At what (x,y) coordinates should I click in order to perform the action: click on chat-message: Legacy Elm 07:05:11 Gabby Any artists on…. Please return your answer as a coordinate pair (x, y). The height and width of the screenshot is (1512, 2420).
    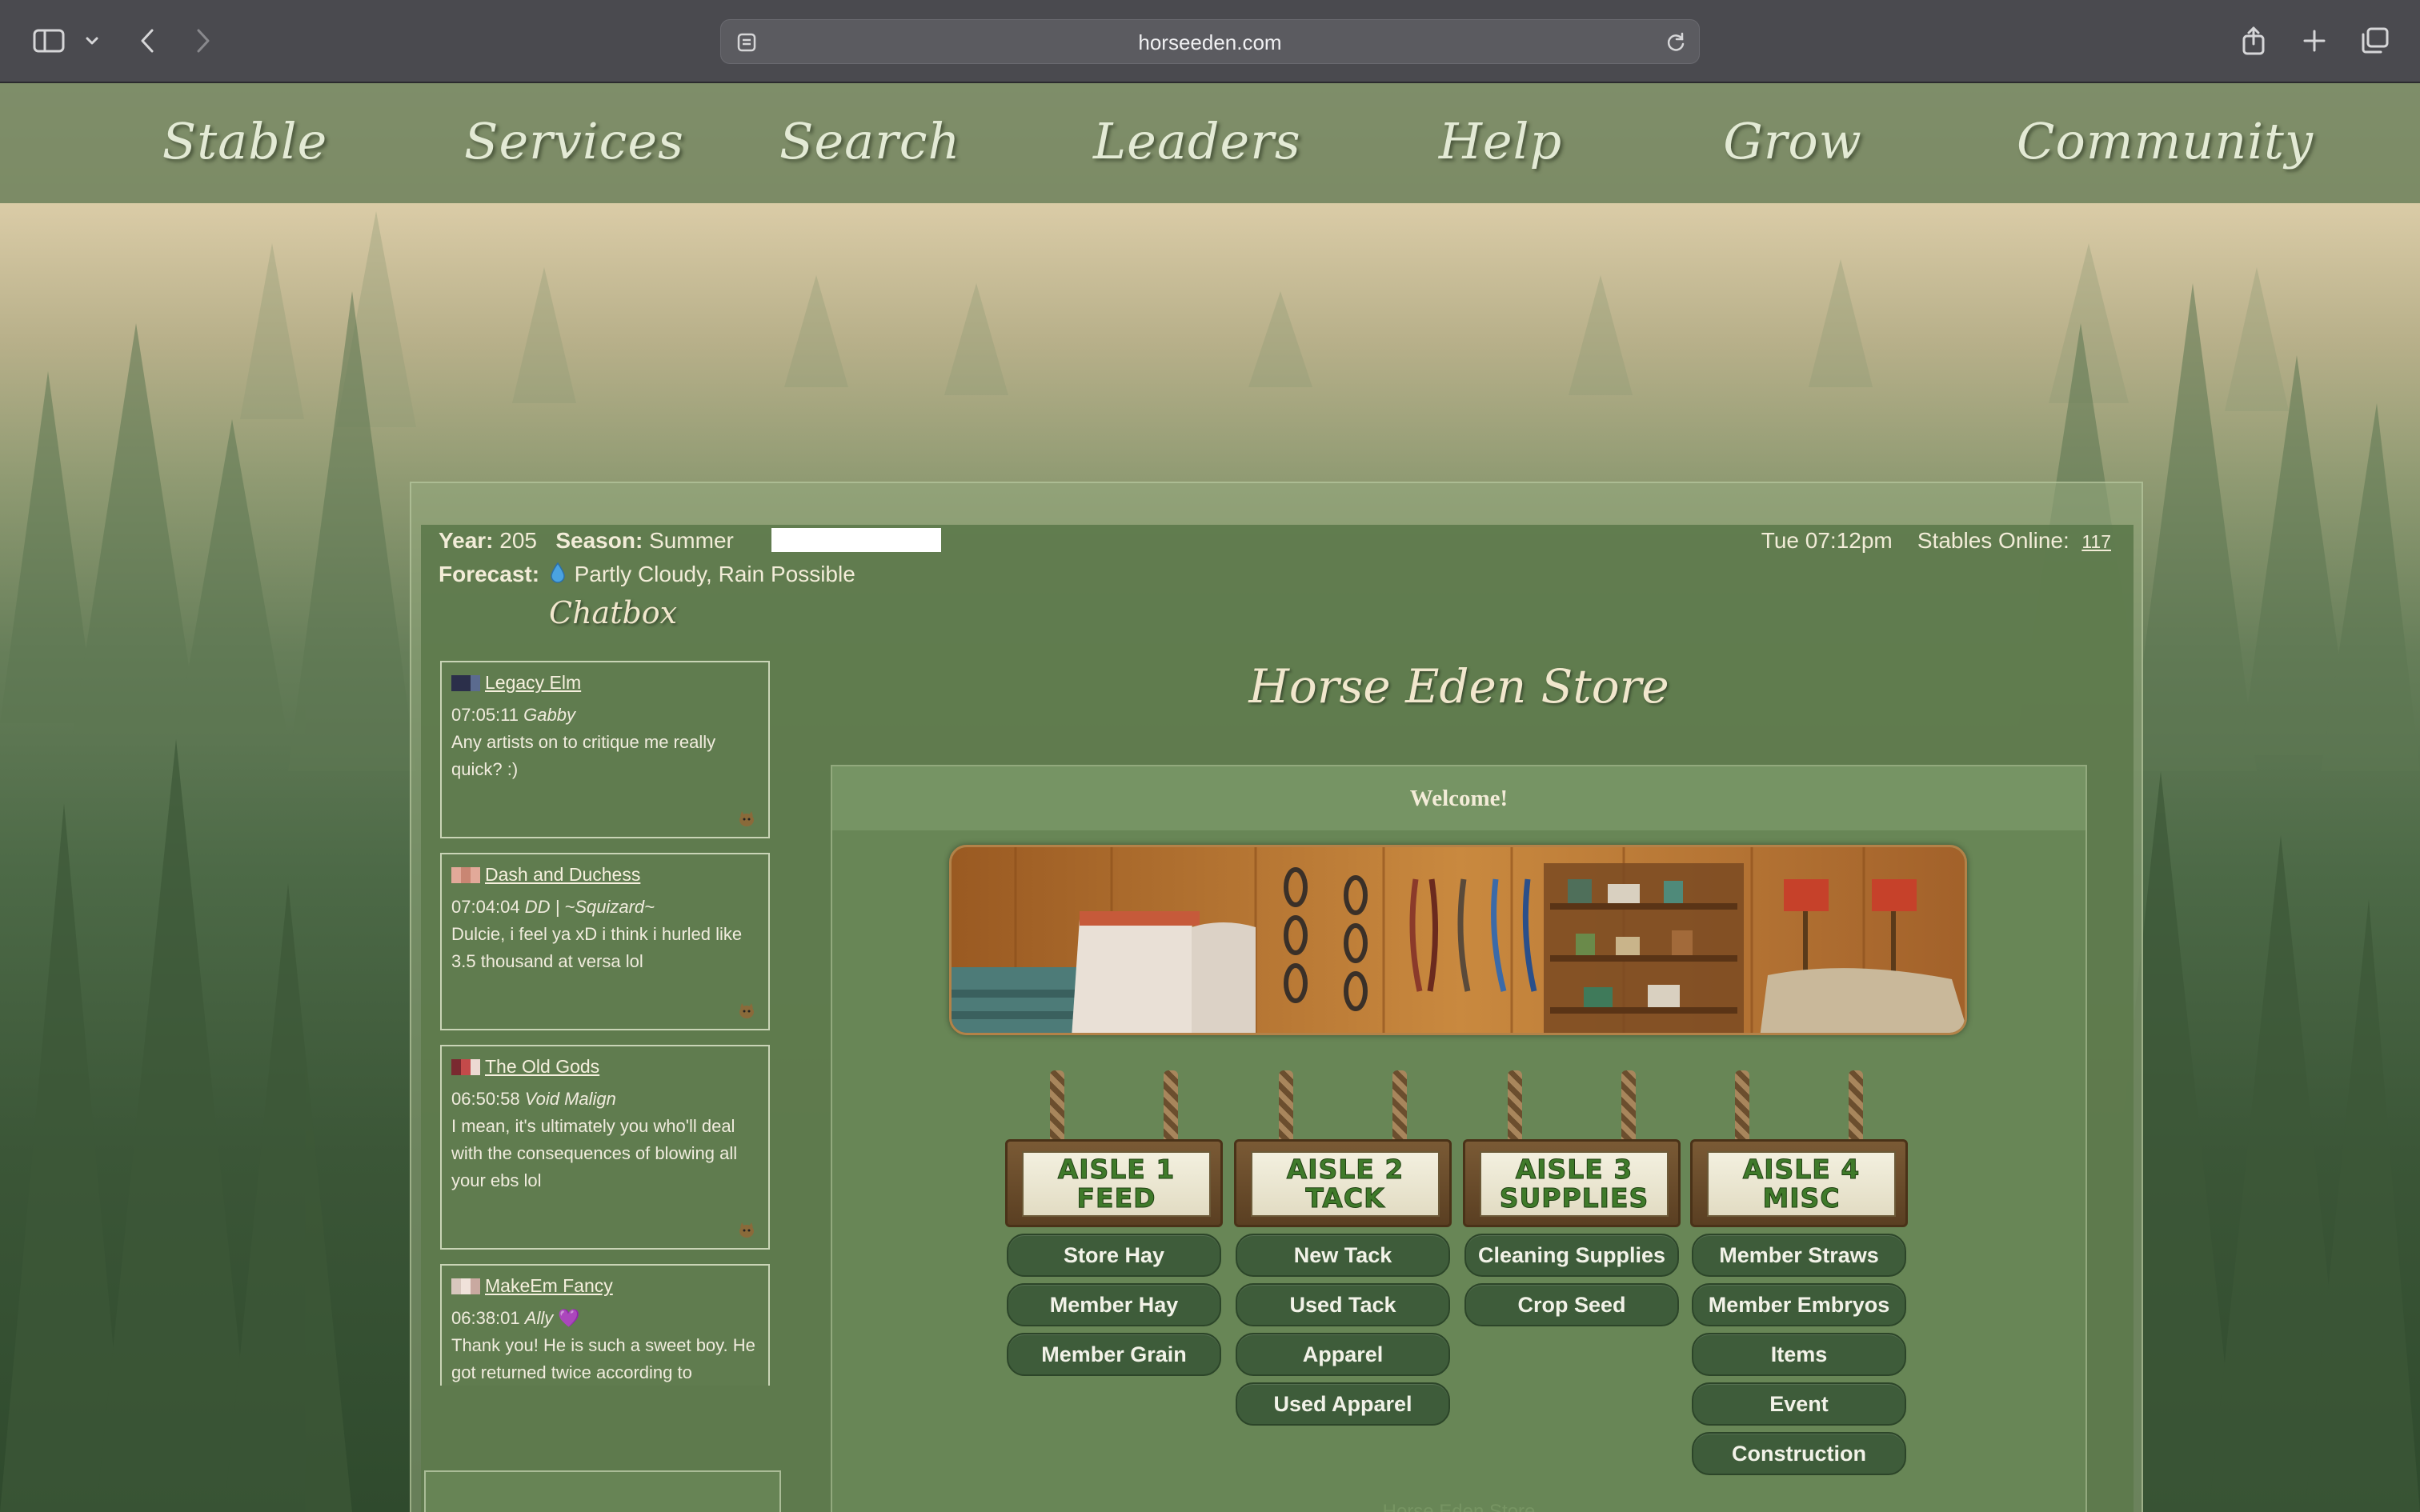
    Looking at the image, I should click on (605, 749).